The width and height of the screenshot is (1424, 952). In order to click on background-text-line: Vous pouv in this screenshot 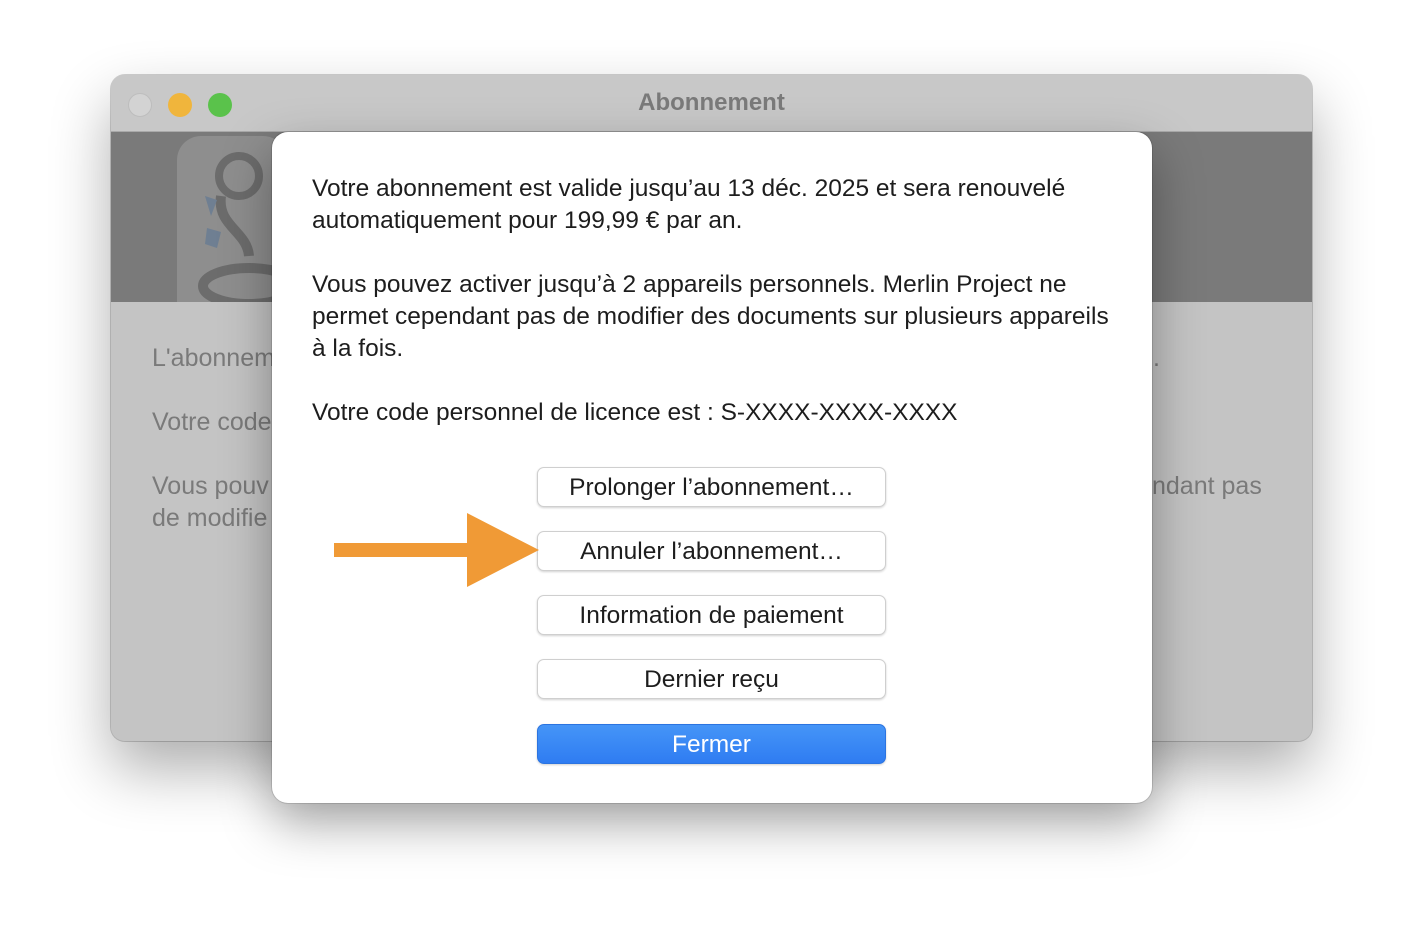, I will do `click(210, 486)`.